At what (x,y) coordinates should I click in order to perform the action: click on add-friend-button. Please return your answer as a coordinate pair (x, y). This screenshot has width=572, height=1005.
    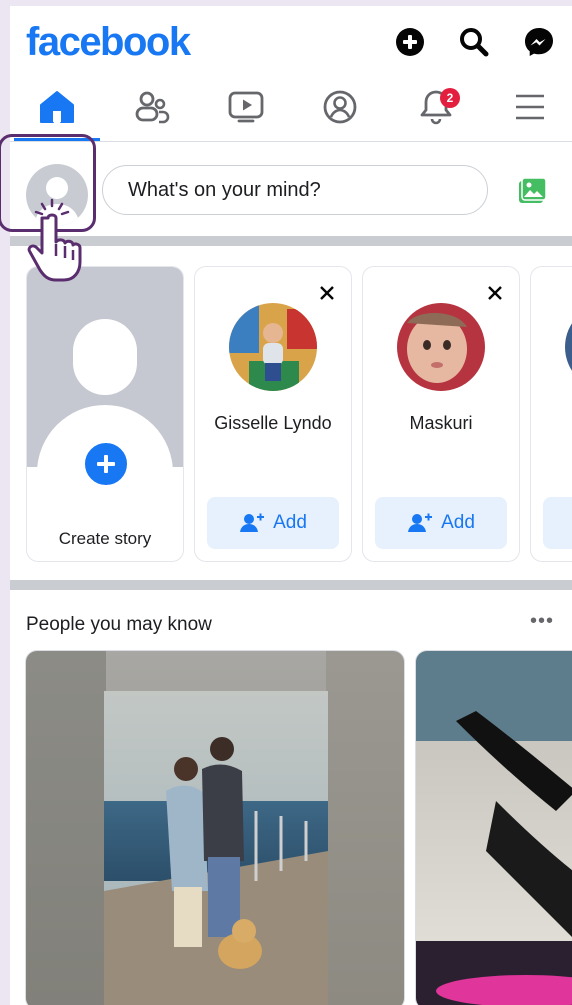
    Looking at the image, I should click on (557, 523).